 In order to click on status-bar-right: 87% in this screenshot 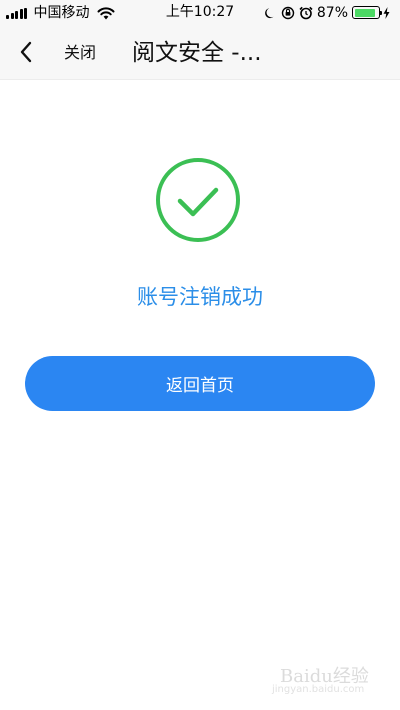, I will do `click(329, 12)`.